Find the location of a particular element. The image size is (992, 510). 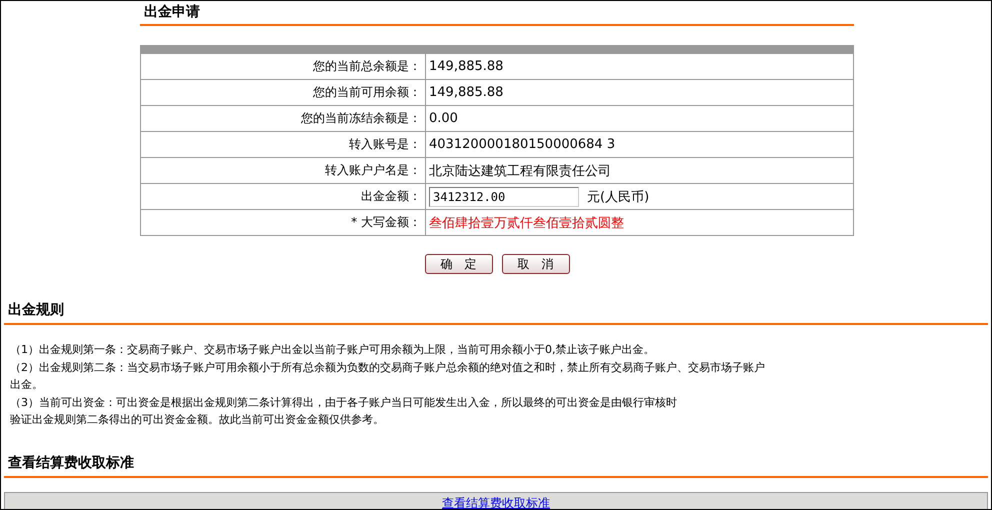

rule-text: （1）出金规则第一条：交易商子账户、交易市场子账户出金以当前子账户可用余额为上限，当前可用余额小于0,禁止该子账户出金。 is located at coordinates (333, 350).